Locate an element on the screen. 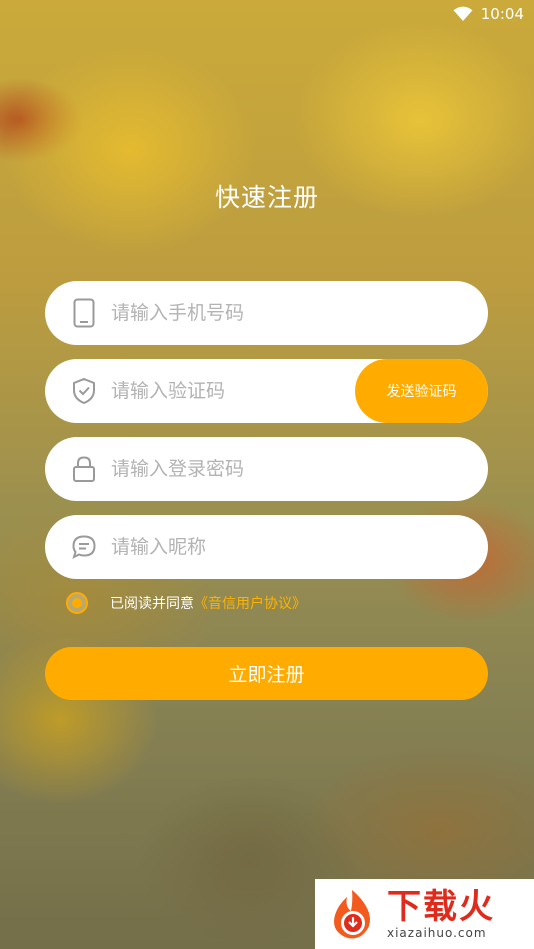 Image resolution: width=534 pixels, height=949 pixels. password-field is located at coordinates (266, 469).